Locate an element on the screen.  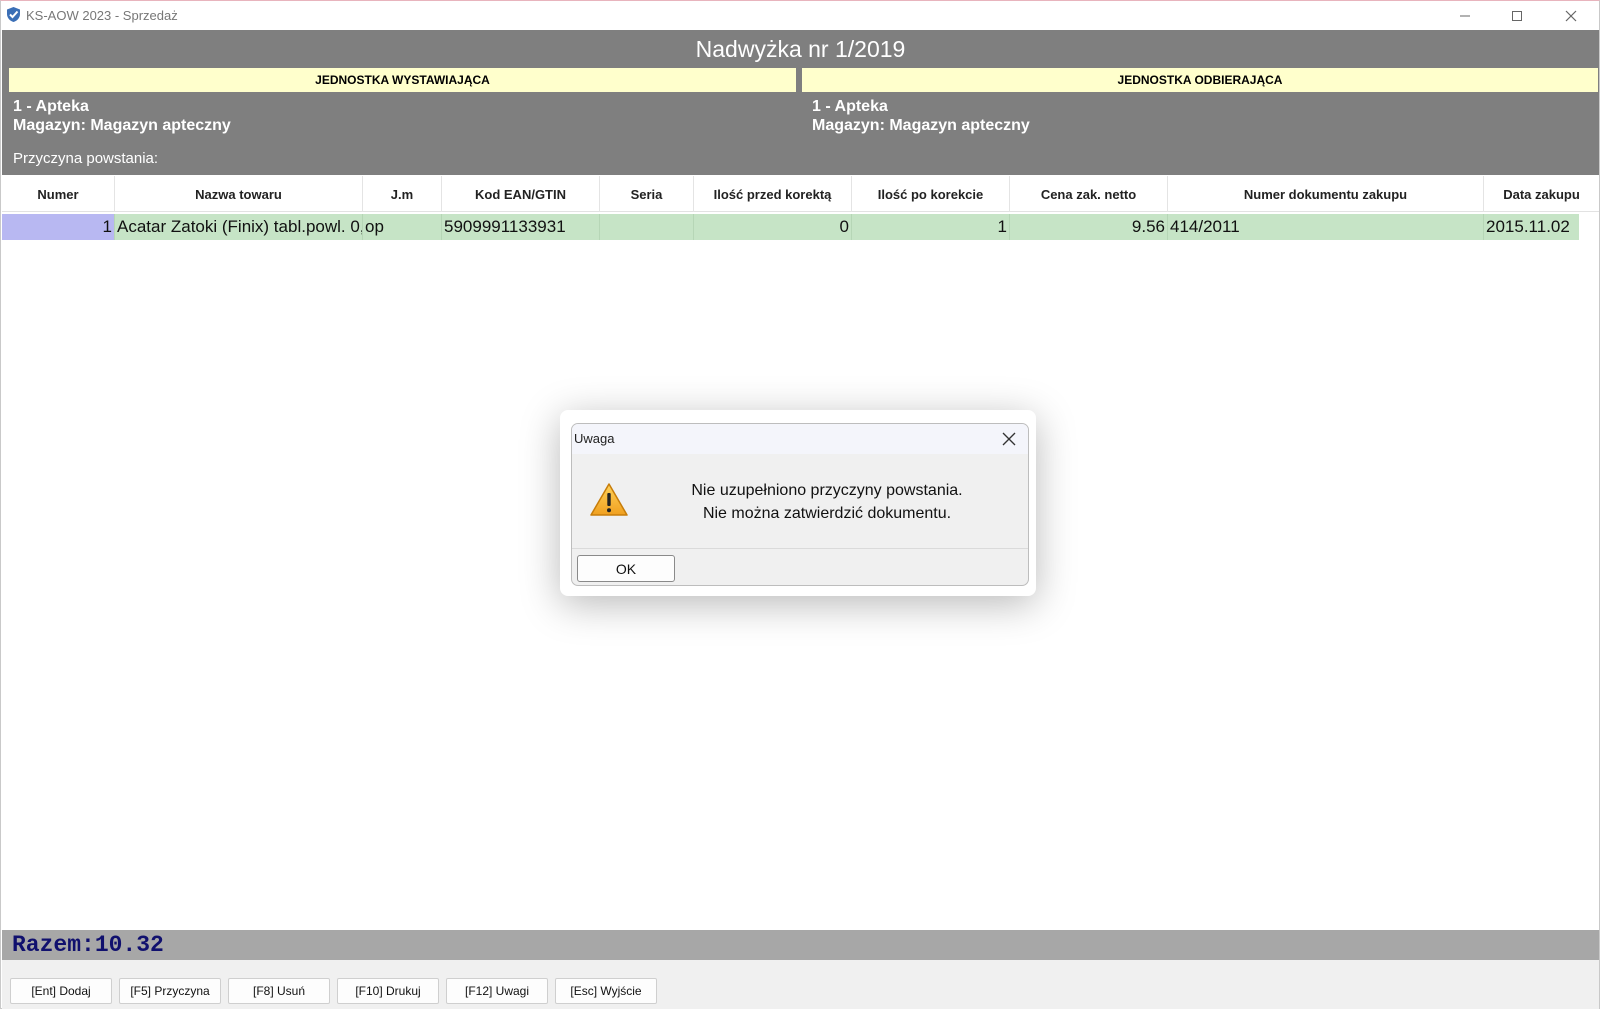
dialog-title: Uwaga is located at coordinates (594, 438).